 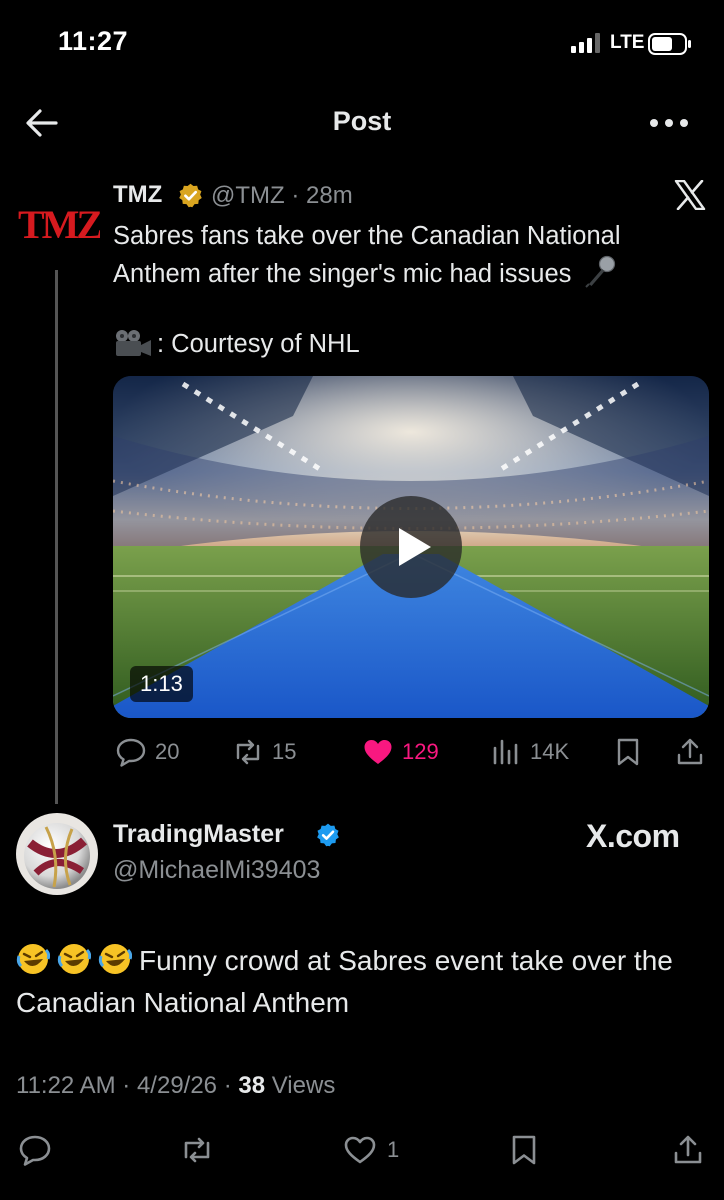 I want to click on views-button: 14K, so click(x=529, y=752).